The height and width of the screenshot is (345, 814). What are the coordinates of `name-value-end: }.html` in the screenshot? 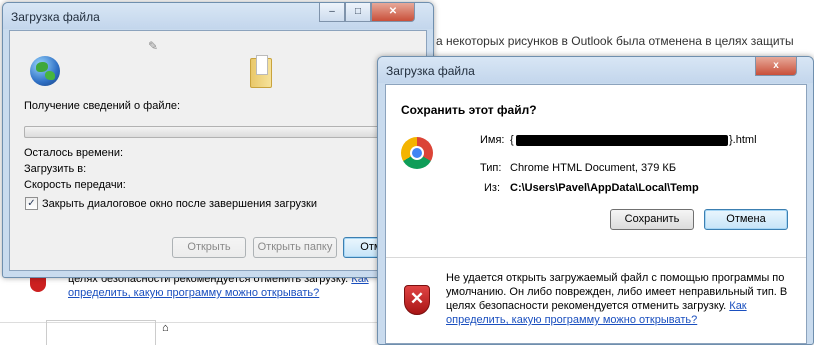 It's located at (743, 140).